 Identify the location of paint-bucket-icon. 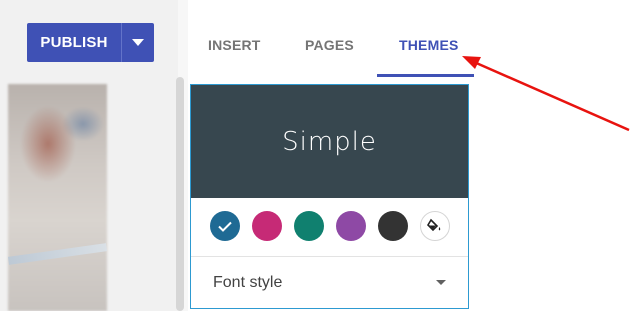
(434, 225).